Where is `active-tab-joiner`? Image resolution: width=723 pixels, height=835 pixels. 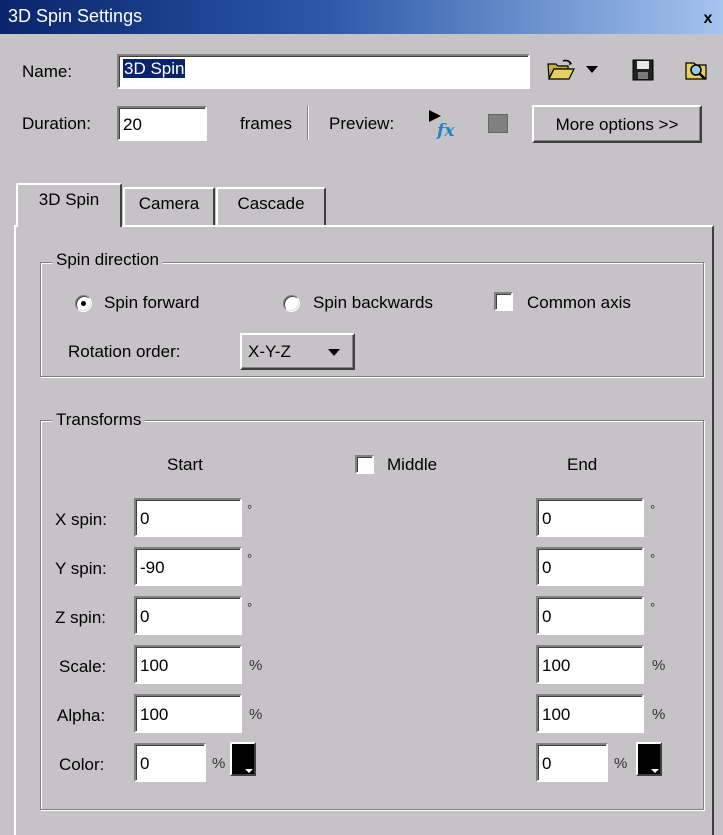
active-tab-joiner is located at coordinates (69, 226).